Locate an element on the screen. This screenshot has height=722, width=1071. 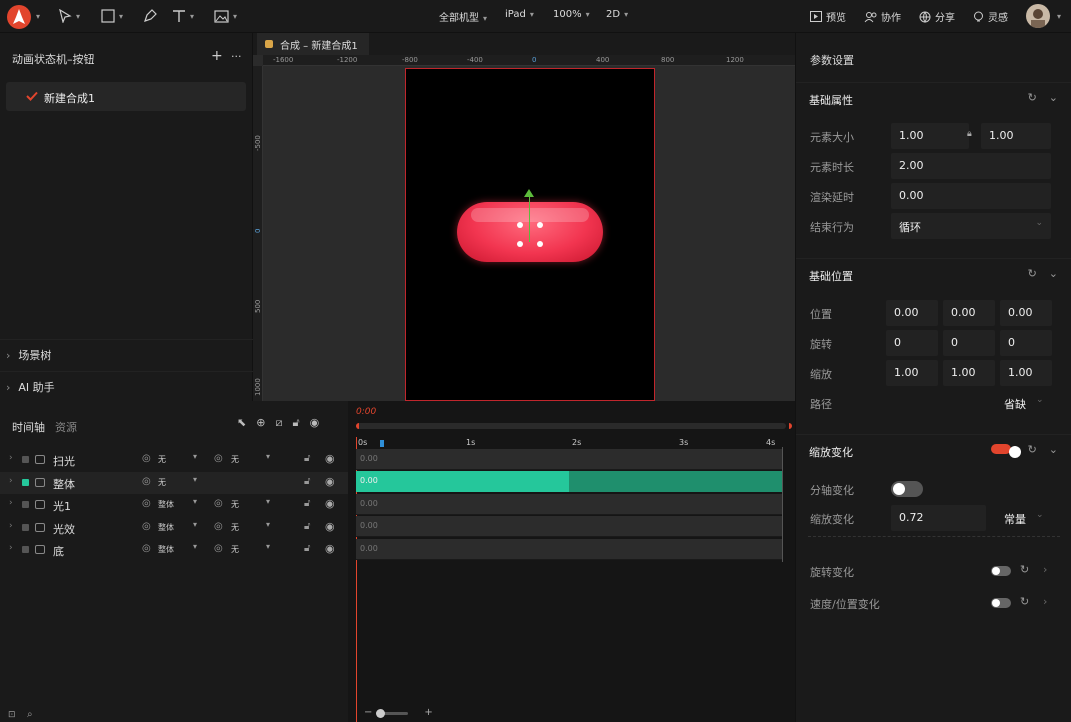
zoom-out-icon: − is located at coordinates (368, 712).